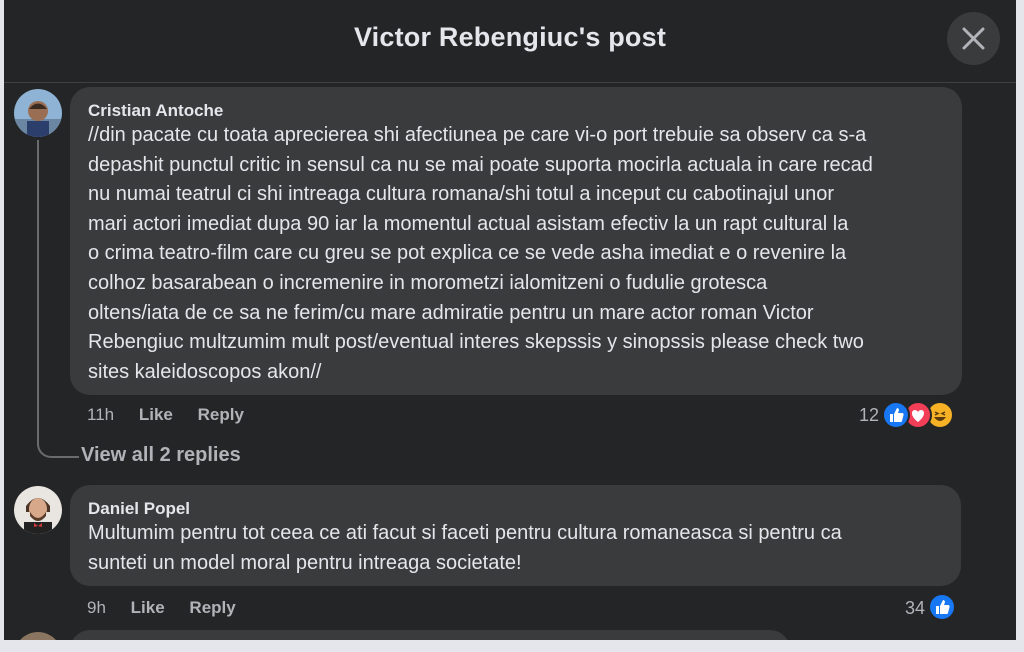 The height and width of the screenshot is (652, 1024). I want to click on dialog-header: Victor Rebengiuc's post, so click(510, 41).